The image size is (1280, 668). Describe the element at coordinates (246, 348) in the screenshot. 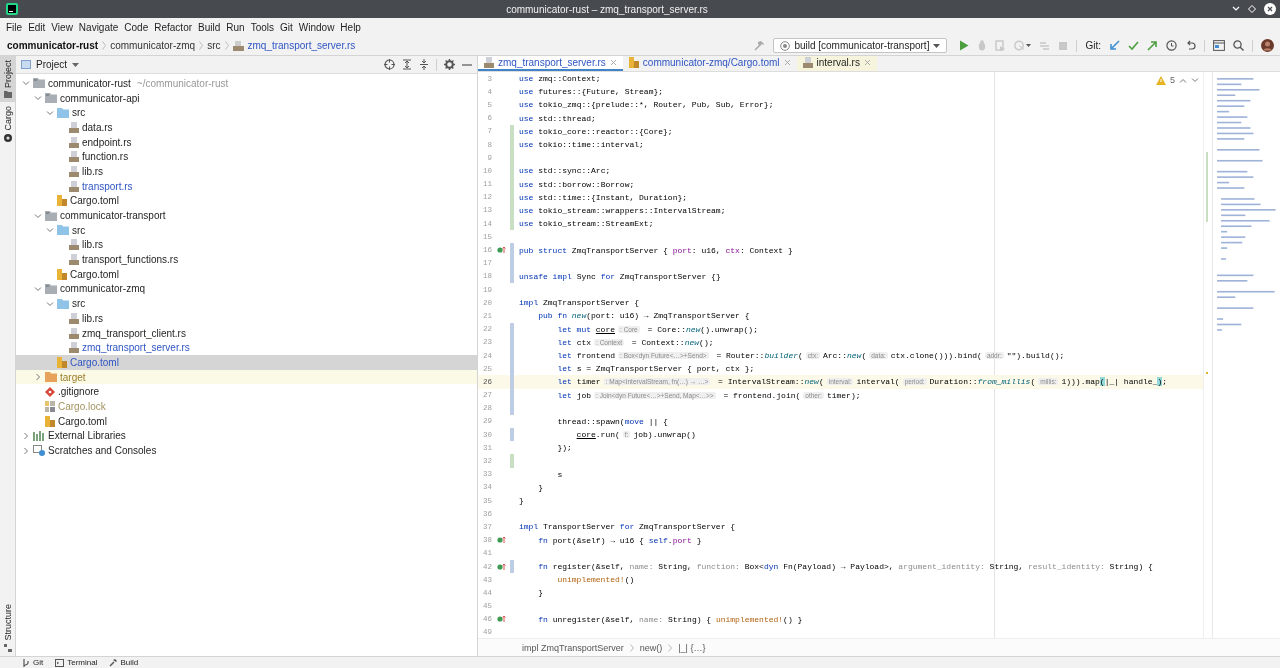

I see `tree-item: zmq_transport_server.rs` at that location.